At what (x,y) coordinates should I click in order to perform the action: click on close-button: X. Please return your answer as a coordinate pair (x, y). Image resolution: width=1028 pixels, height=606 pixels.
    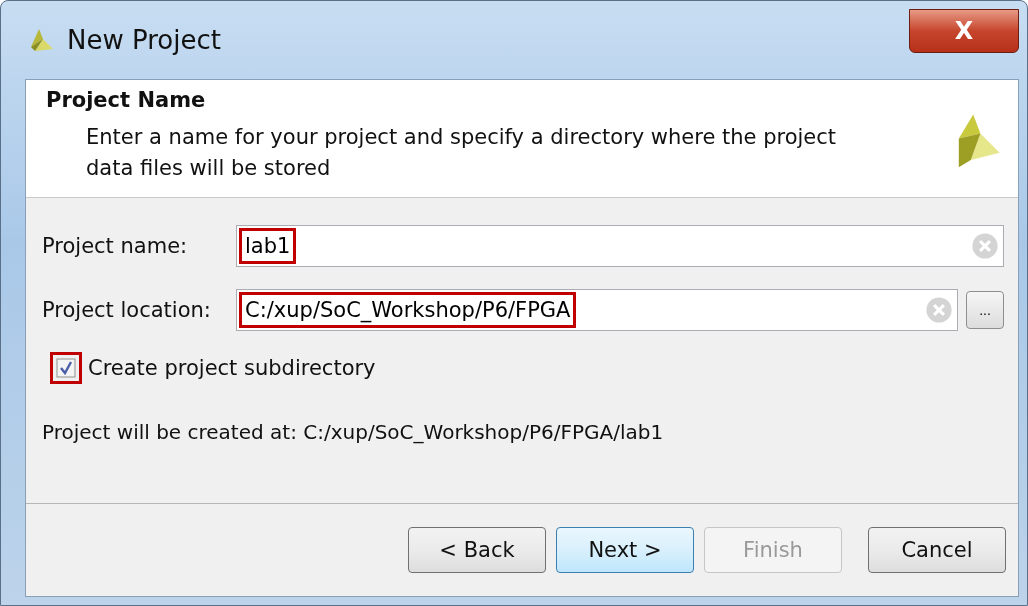
    Looking at the image, I should click on (964, 31).